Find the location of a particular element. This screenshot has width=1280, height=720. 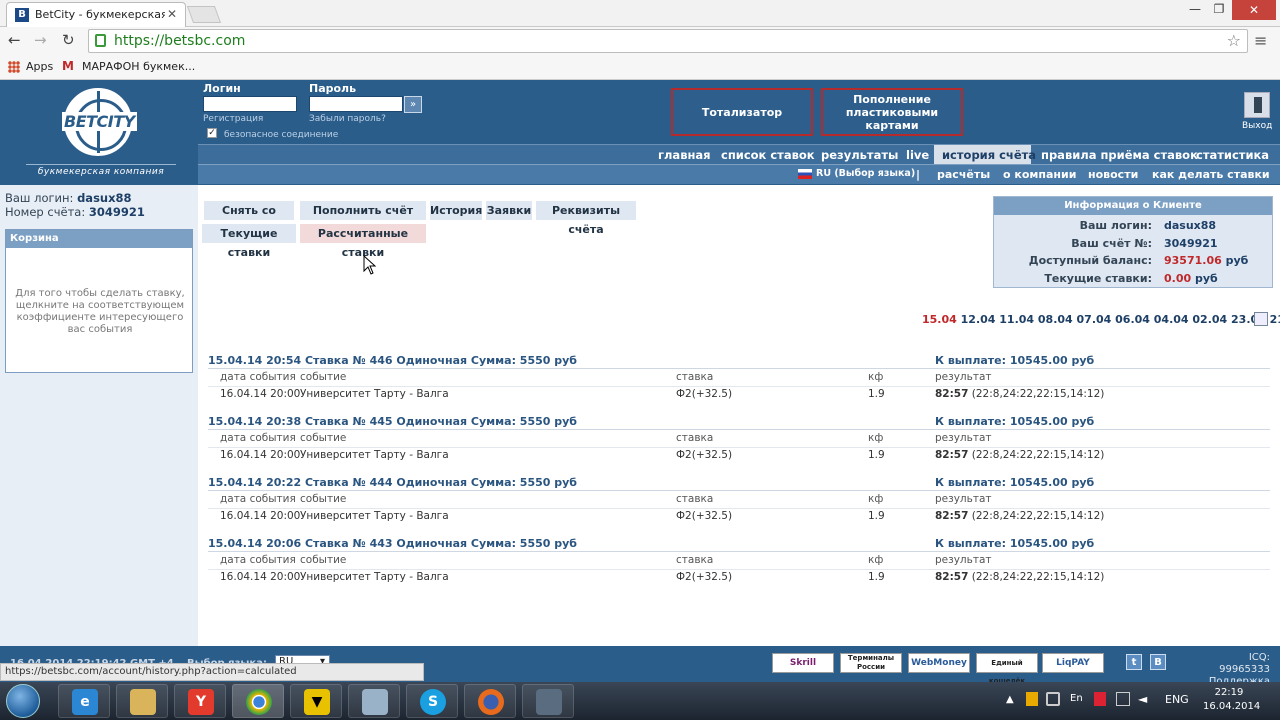

nav-home: главная is located at coordinates (684, 155).